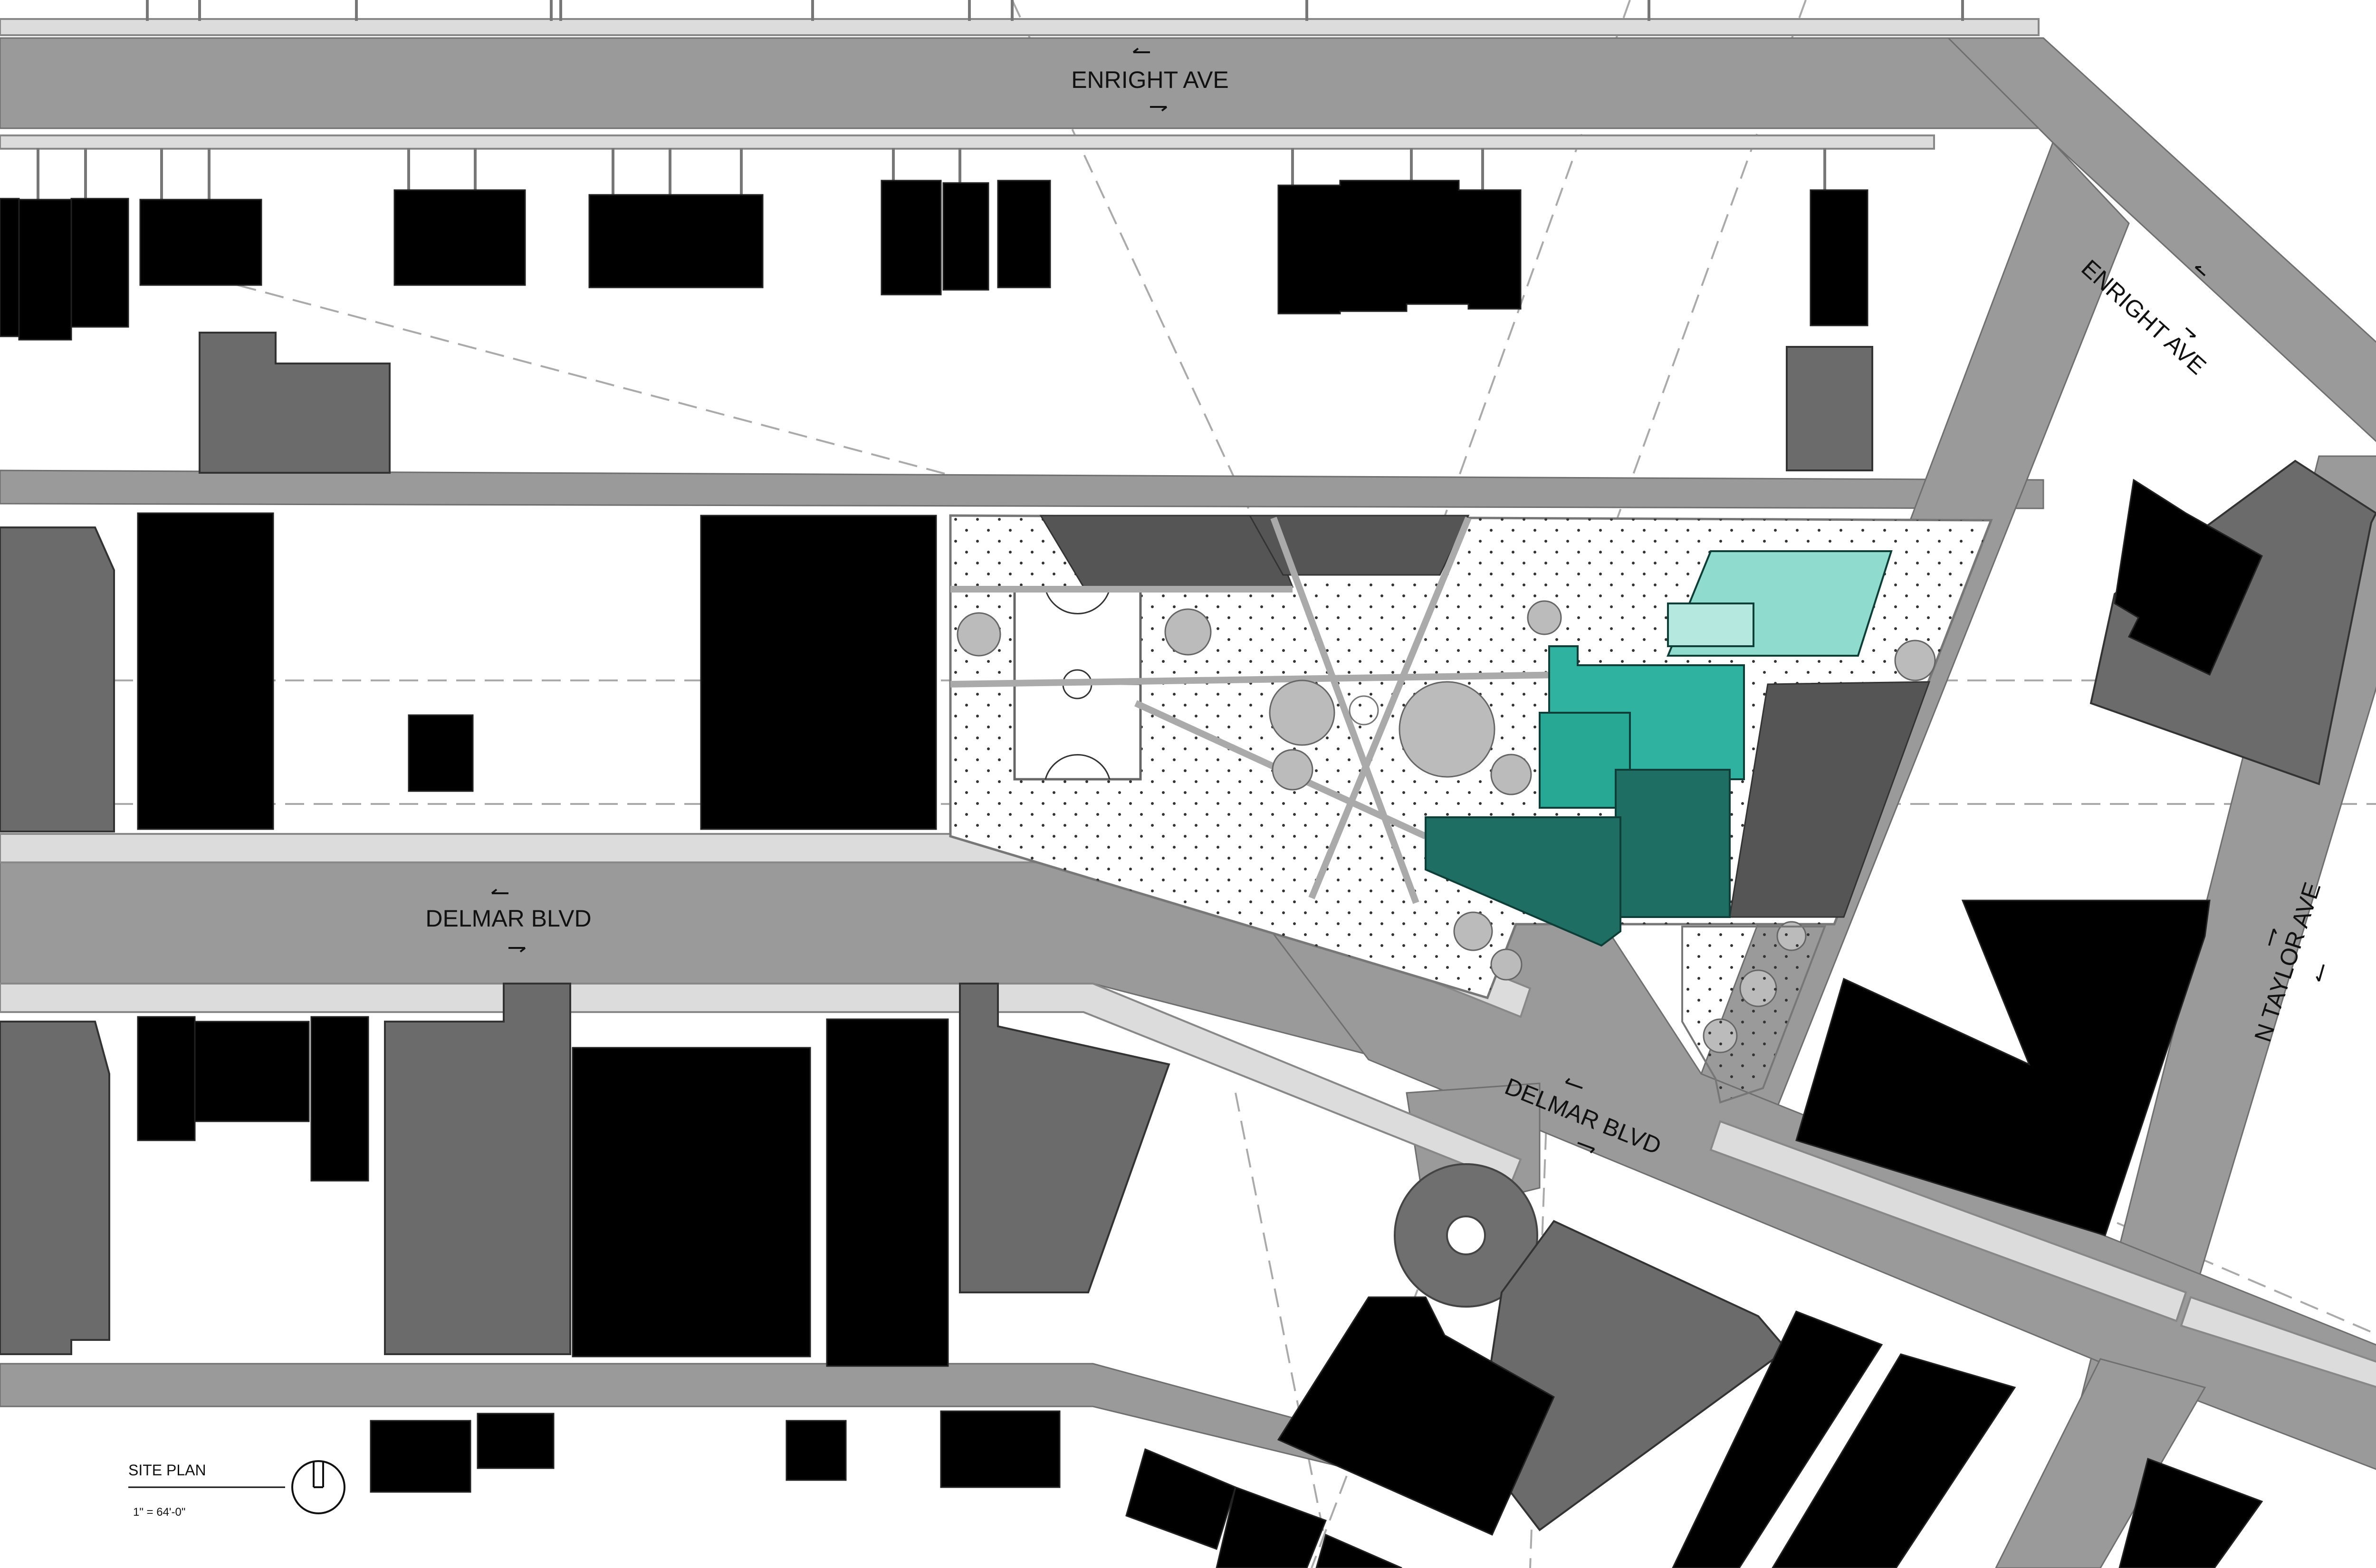 Image resolution: width=2376 pixels, height=1568 pixels. I want to click on plan-scale: 1" = 64'-0", so click(159, 1512).